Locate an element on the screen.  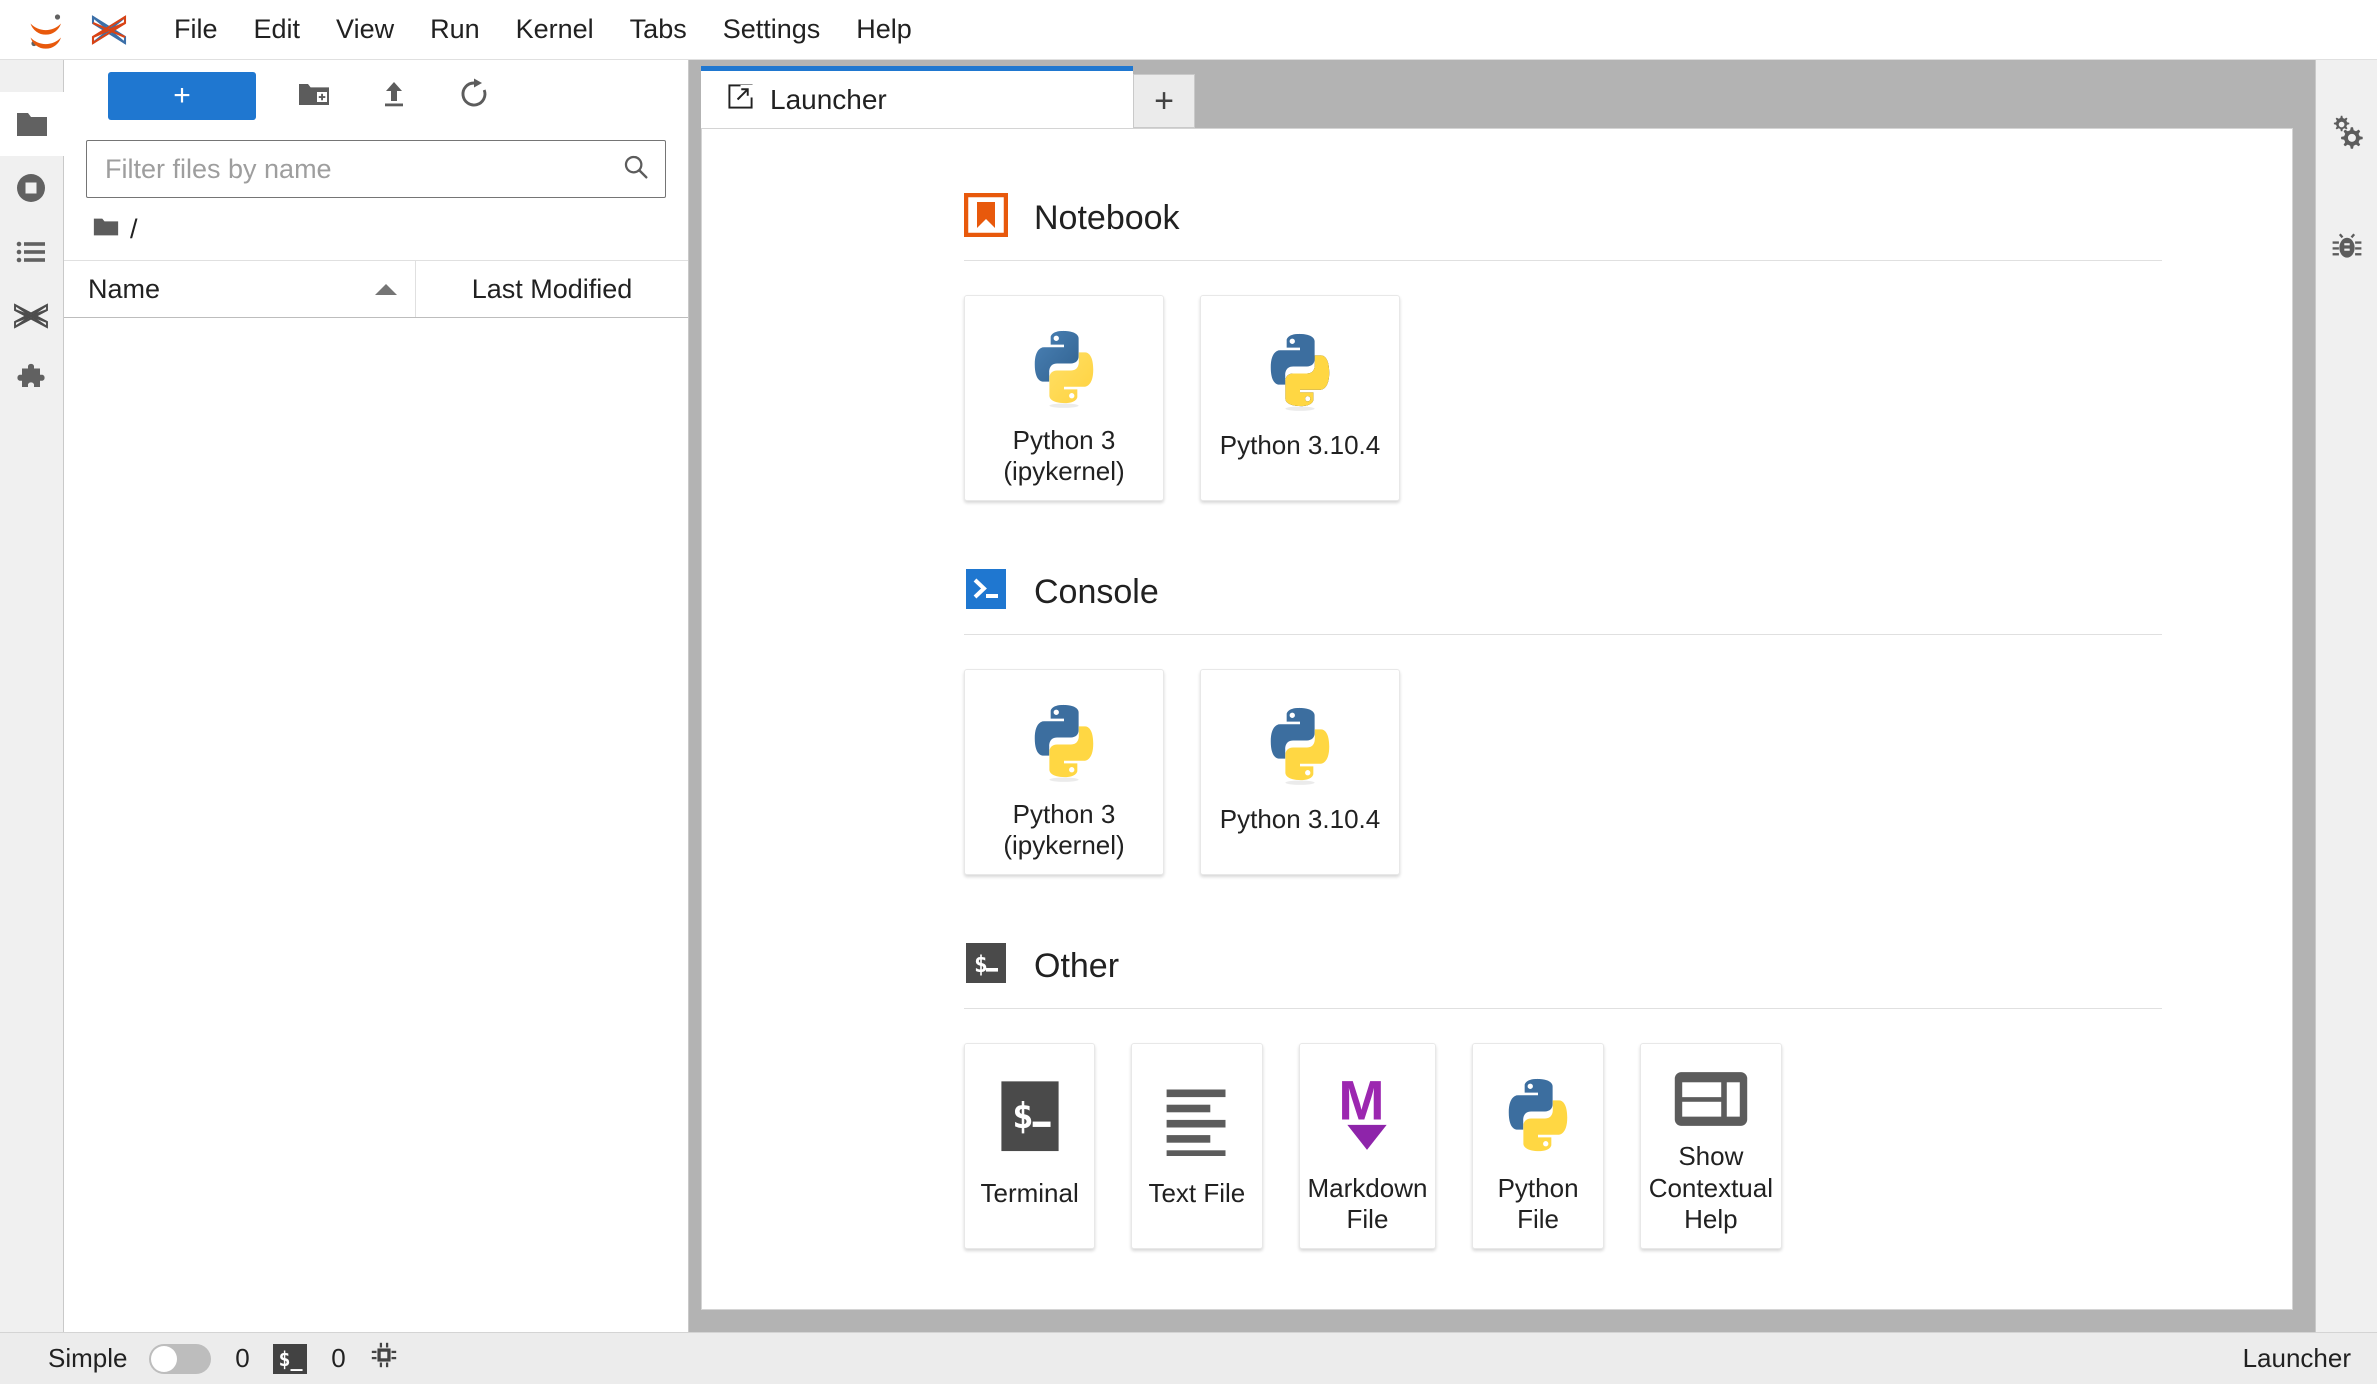
card-text-file: Text File is located at coordinates (1197, 1146).